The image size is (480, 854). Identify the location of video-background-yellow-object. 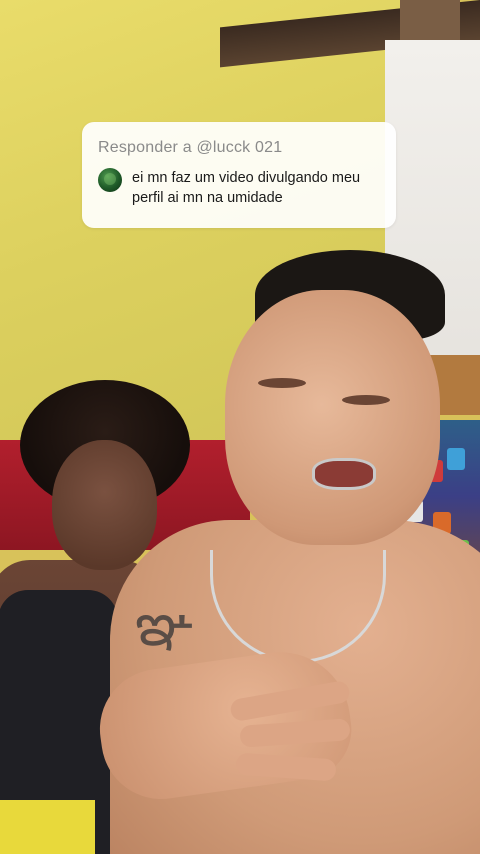
(47, 827).